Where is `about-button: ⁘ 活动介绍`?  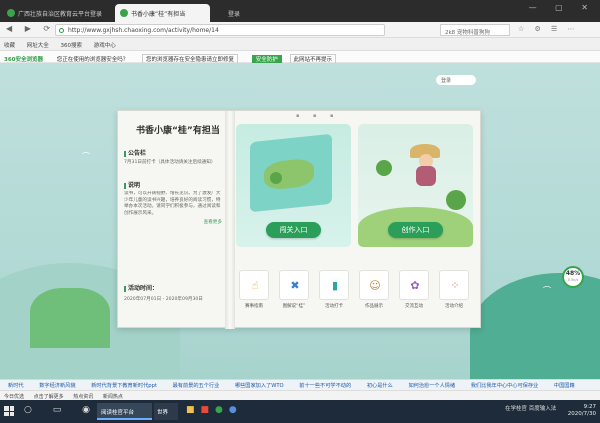
about-button: ⁘ 活动介绍 is located at coordinates (454, 289).